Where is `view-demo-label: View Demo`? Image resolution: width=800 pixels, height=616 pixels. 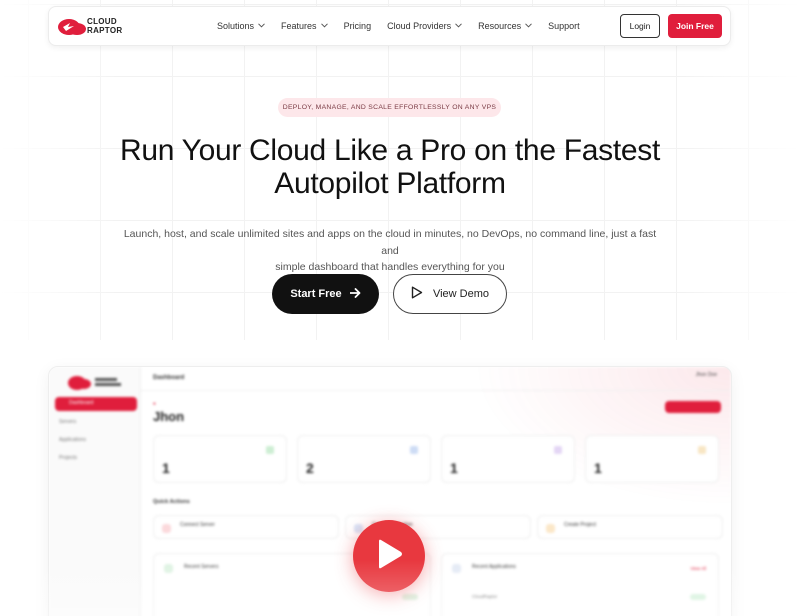
view-demo-label: View Demo is located at coordinates (461, 294).